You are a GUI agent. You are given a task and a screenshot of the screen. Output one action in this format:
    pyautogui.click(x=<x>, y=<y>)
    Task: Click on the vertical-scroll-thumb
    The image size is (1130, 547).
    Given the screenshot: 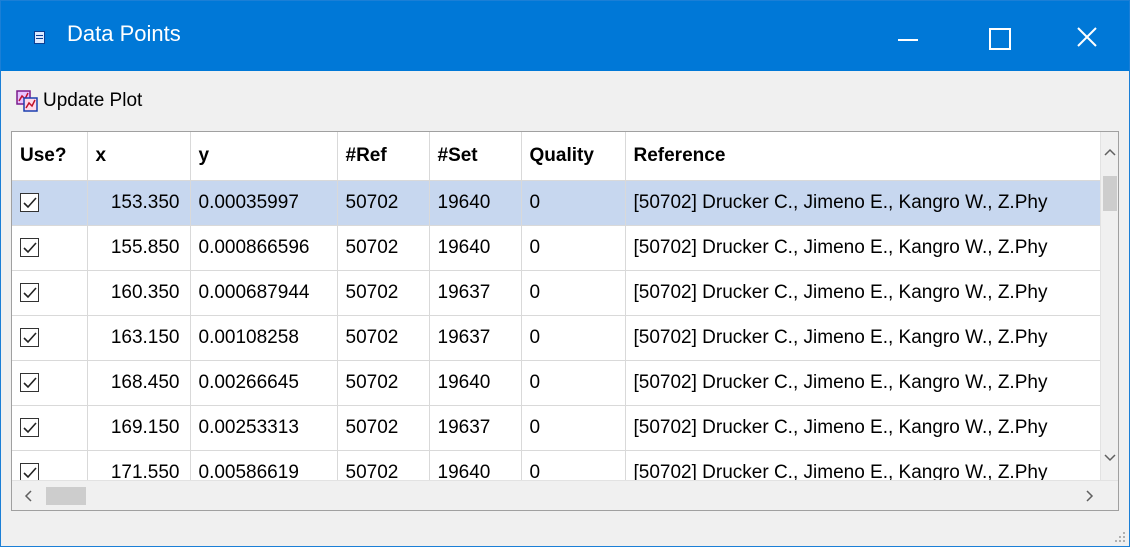 What is the action you would take?
    pyautogui.click(x=1110, y=193)
    